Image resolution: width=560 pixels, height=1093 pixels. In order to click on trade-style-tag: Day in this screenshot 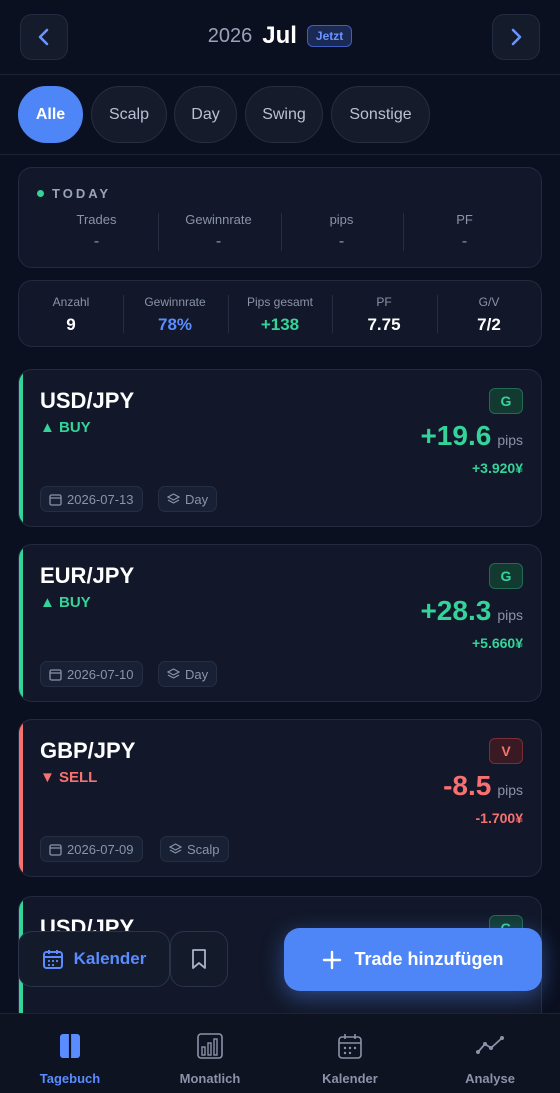, I will do `click(188, 499)`.